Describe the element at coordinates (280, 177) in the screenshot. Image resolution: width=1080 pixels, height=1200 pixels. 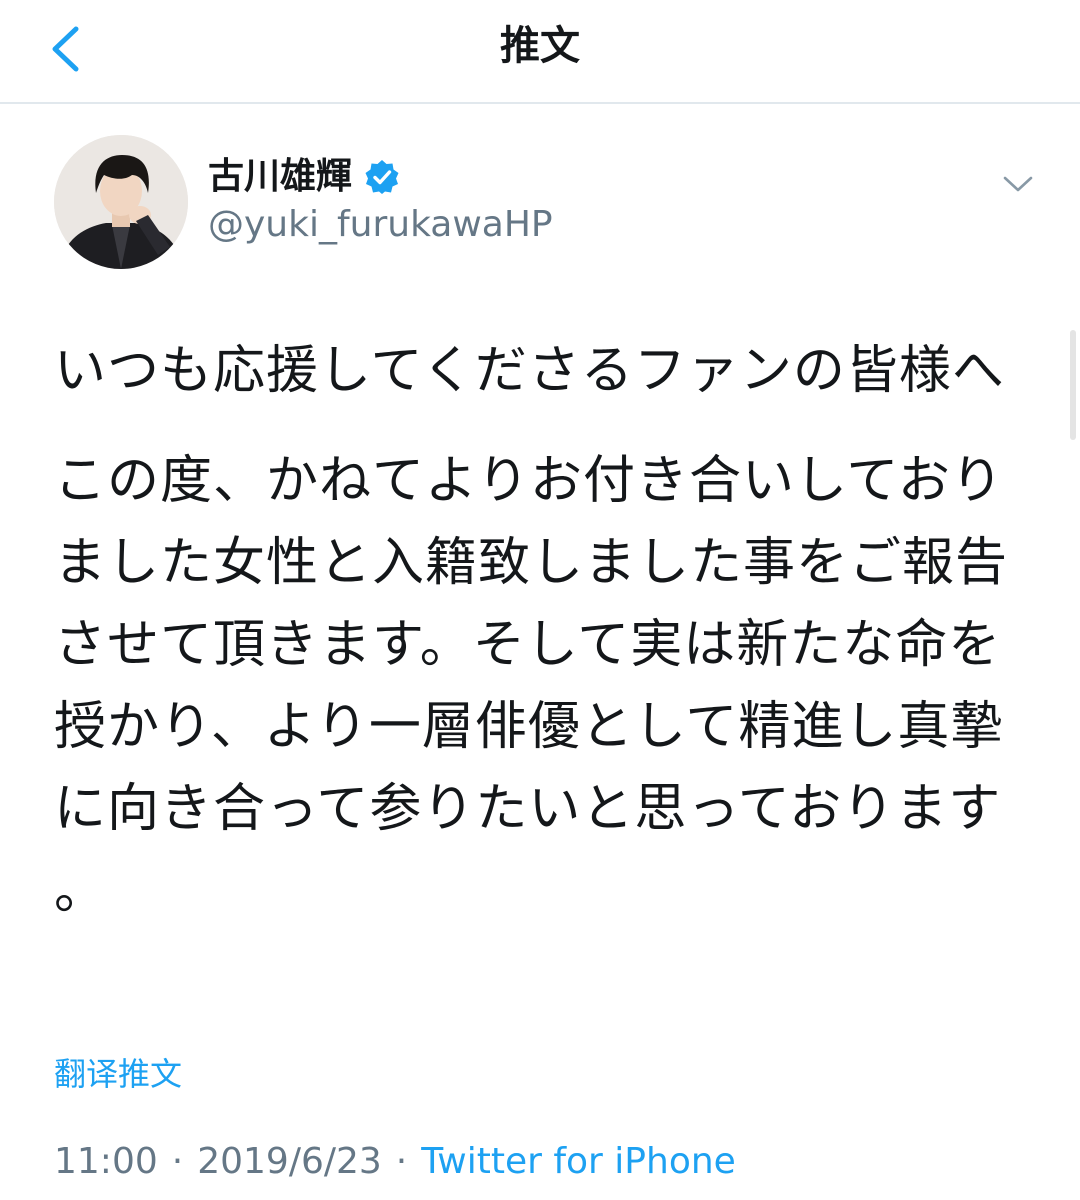
I see `author-display-name: 古川雄輝` at that location.